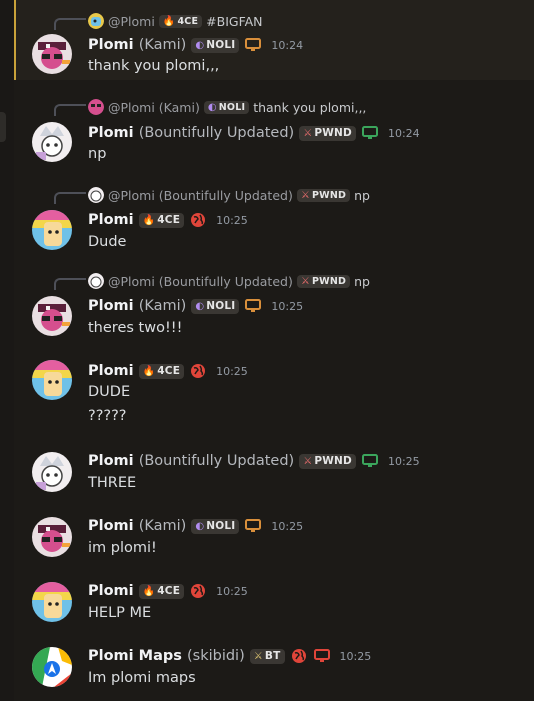  Describe the element at coordinates (154, 107) in the screenshot. I see `reply-author: @Plomi (Kami)` at that location.